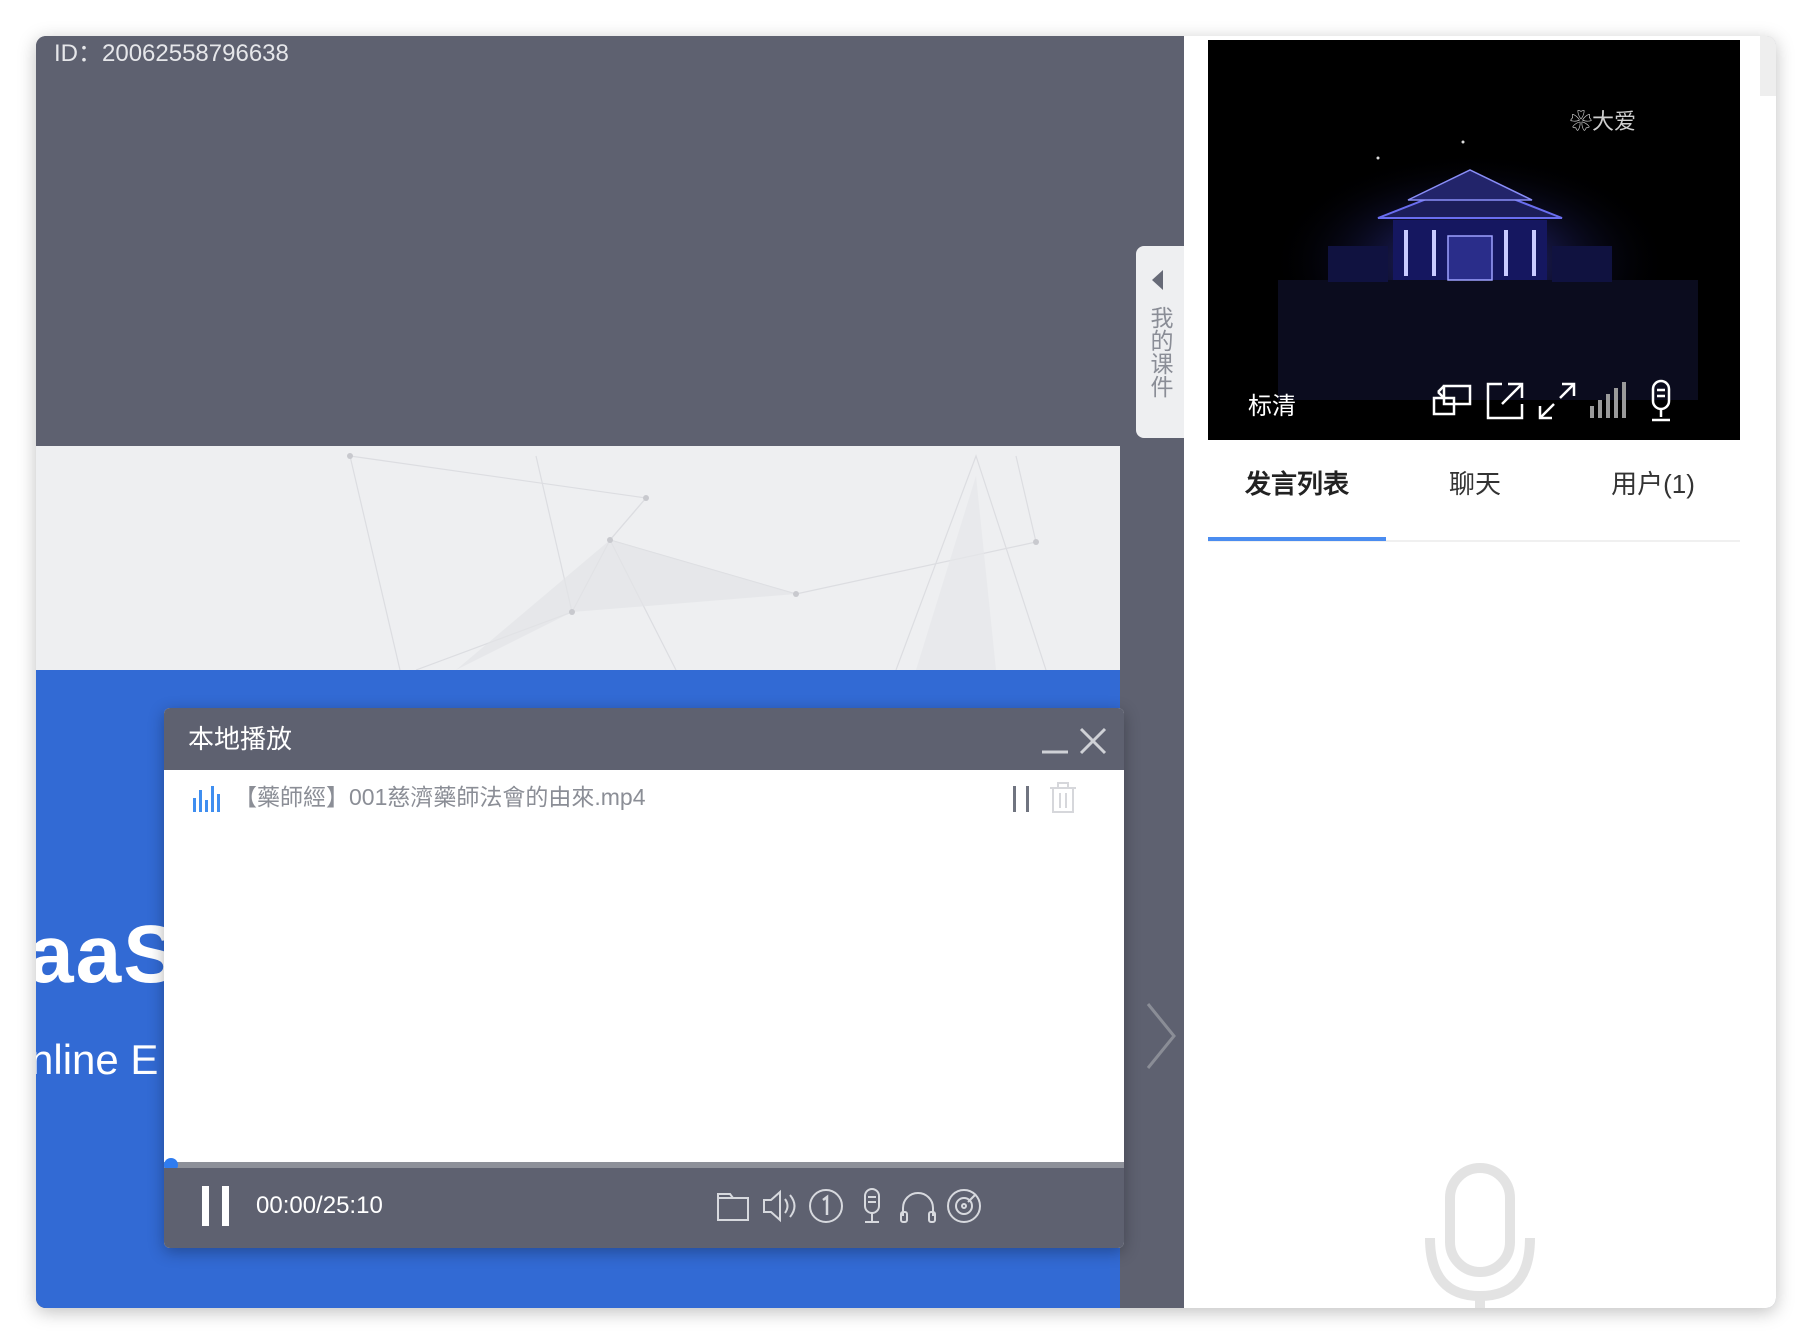  What do you see at coordinates (440, 797) in the screenshot?
I see `track-filename: 【藥師經】001慈濟藥師法會的由來.mp4` at bounding box center [440, 797].